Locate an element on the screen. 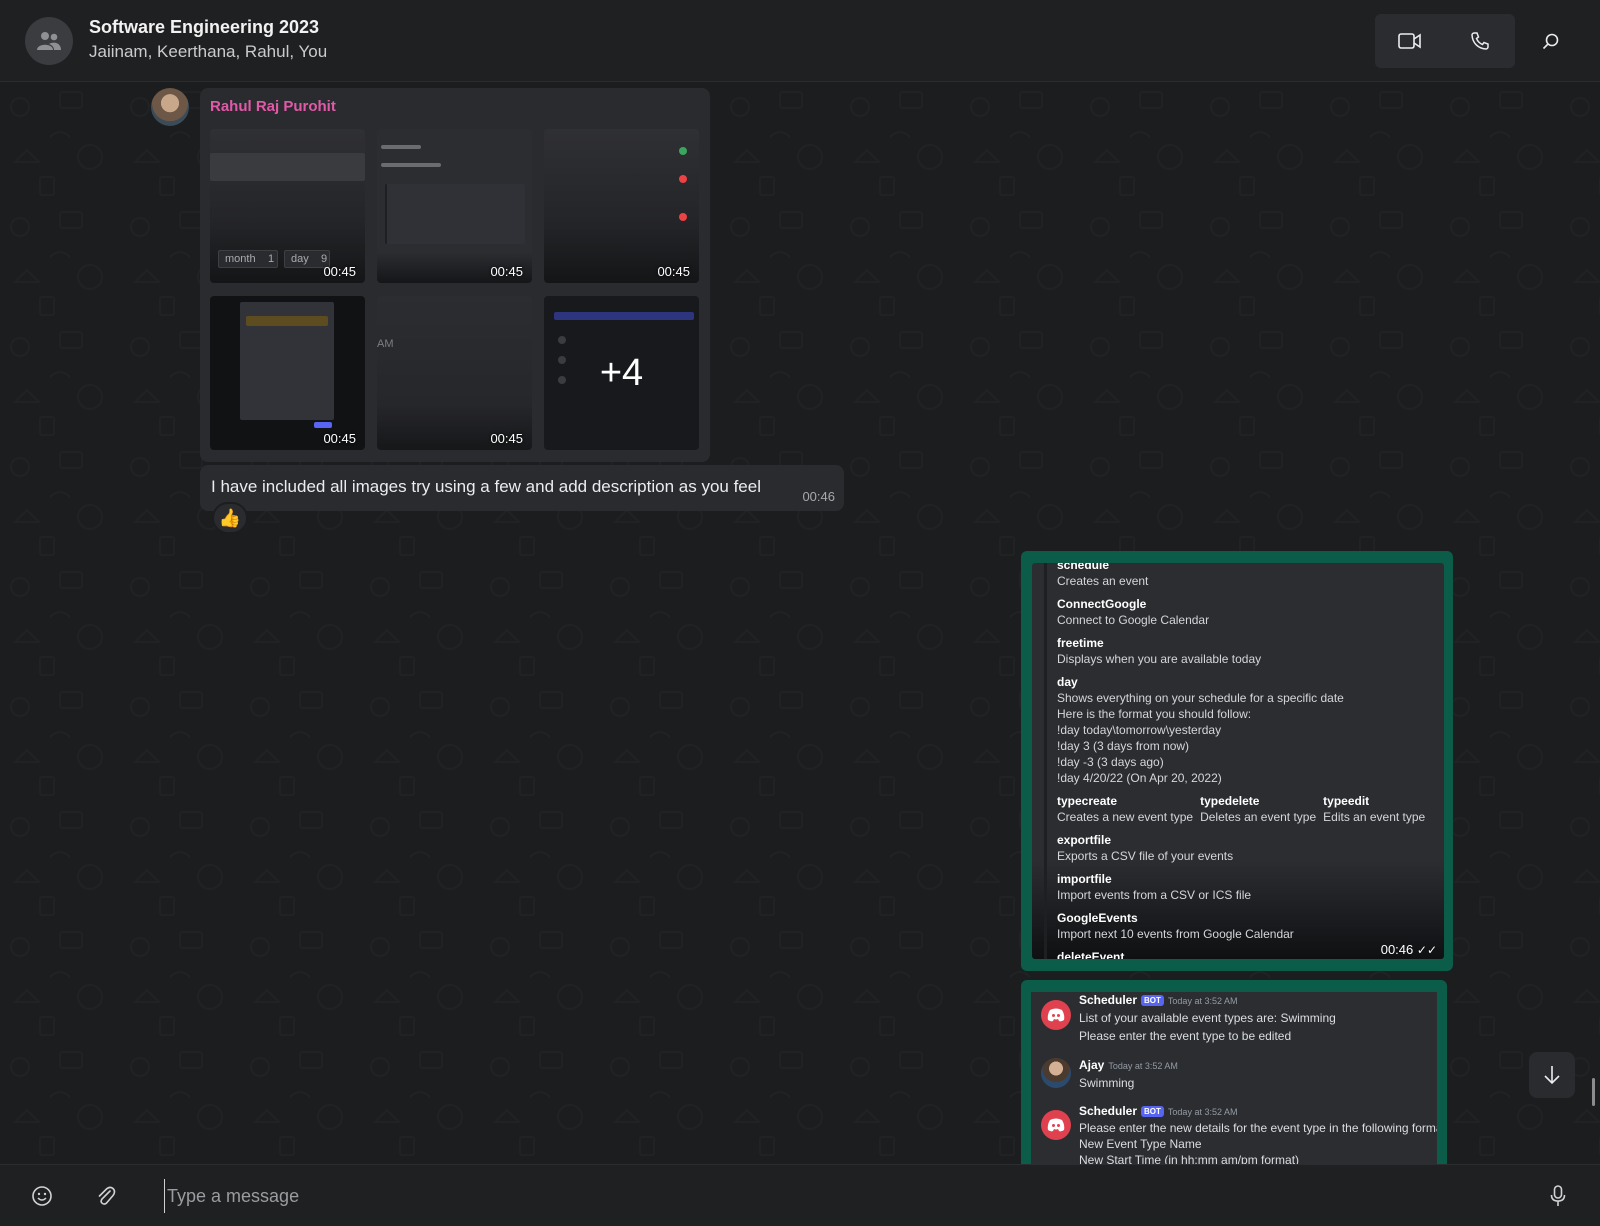 The width and height of the screenshot is (1600, 1226). command-desc: Displays when you are available today is located at coordinates (1159, 659).